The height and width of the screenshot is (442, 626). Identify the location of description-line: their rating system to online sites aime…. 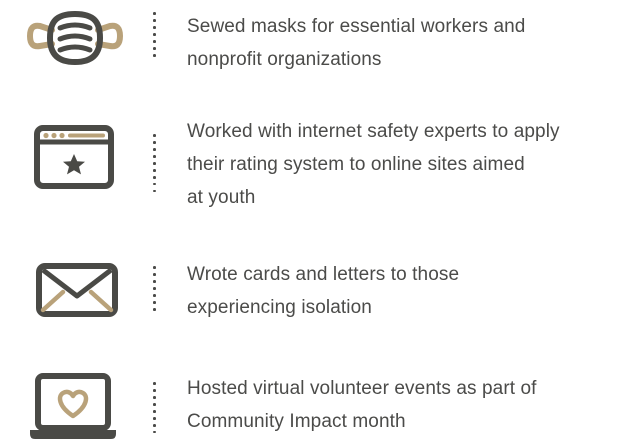
(356, 164).